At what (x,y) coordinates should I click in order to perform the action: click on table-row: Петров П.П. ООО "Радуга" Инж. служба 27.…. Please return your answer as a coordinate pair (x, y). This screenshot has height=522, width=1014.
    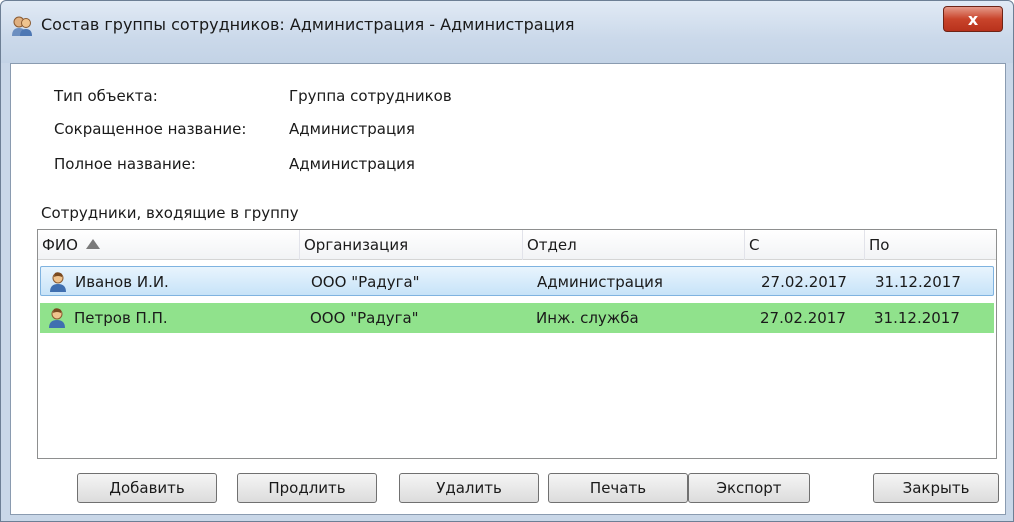
    Looking at the image, I should click on (517, 318).